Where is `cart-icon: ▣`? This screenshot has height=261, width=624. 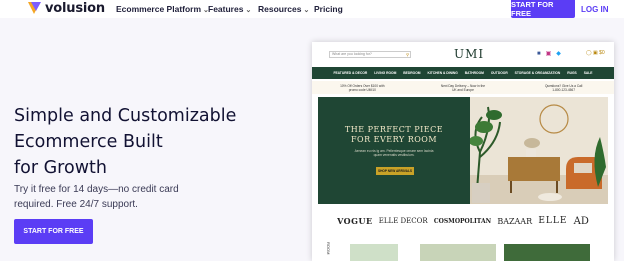 cart-icon: ▣ is located at coordinates (595, 53).